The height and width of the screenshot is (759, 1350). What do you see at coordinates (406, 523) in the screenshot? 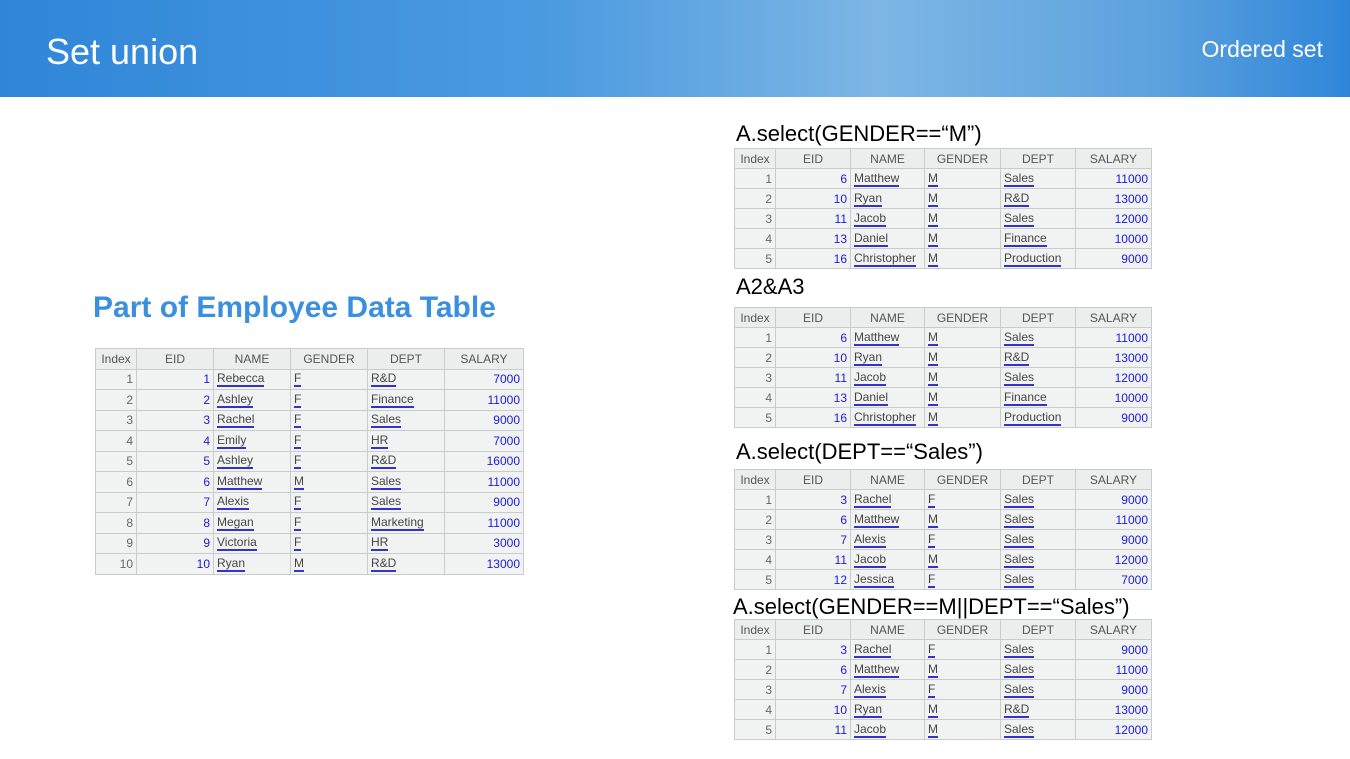
I see `cell-dept: Marketing` at bounding box center [406, 523].